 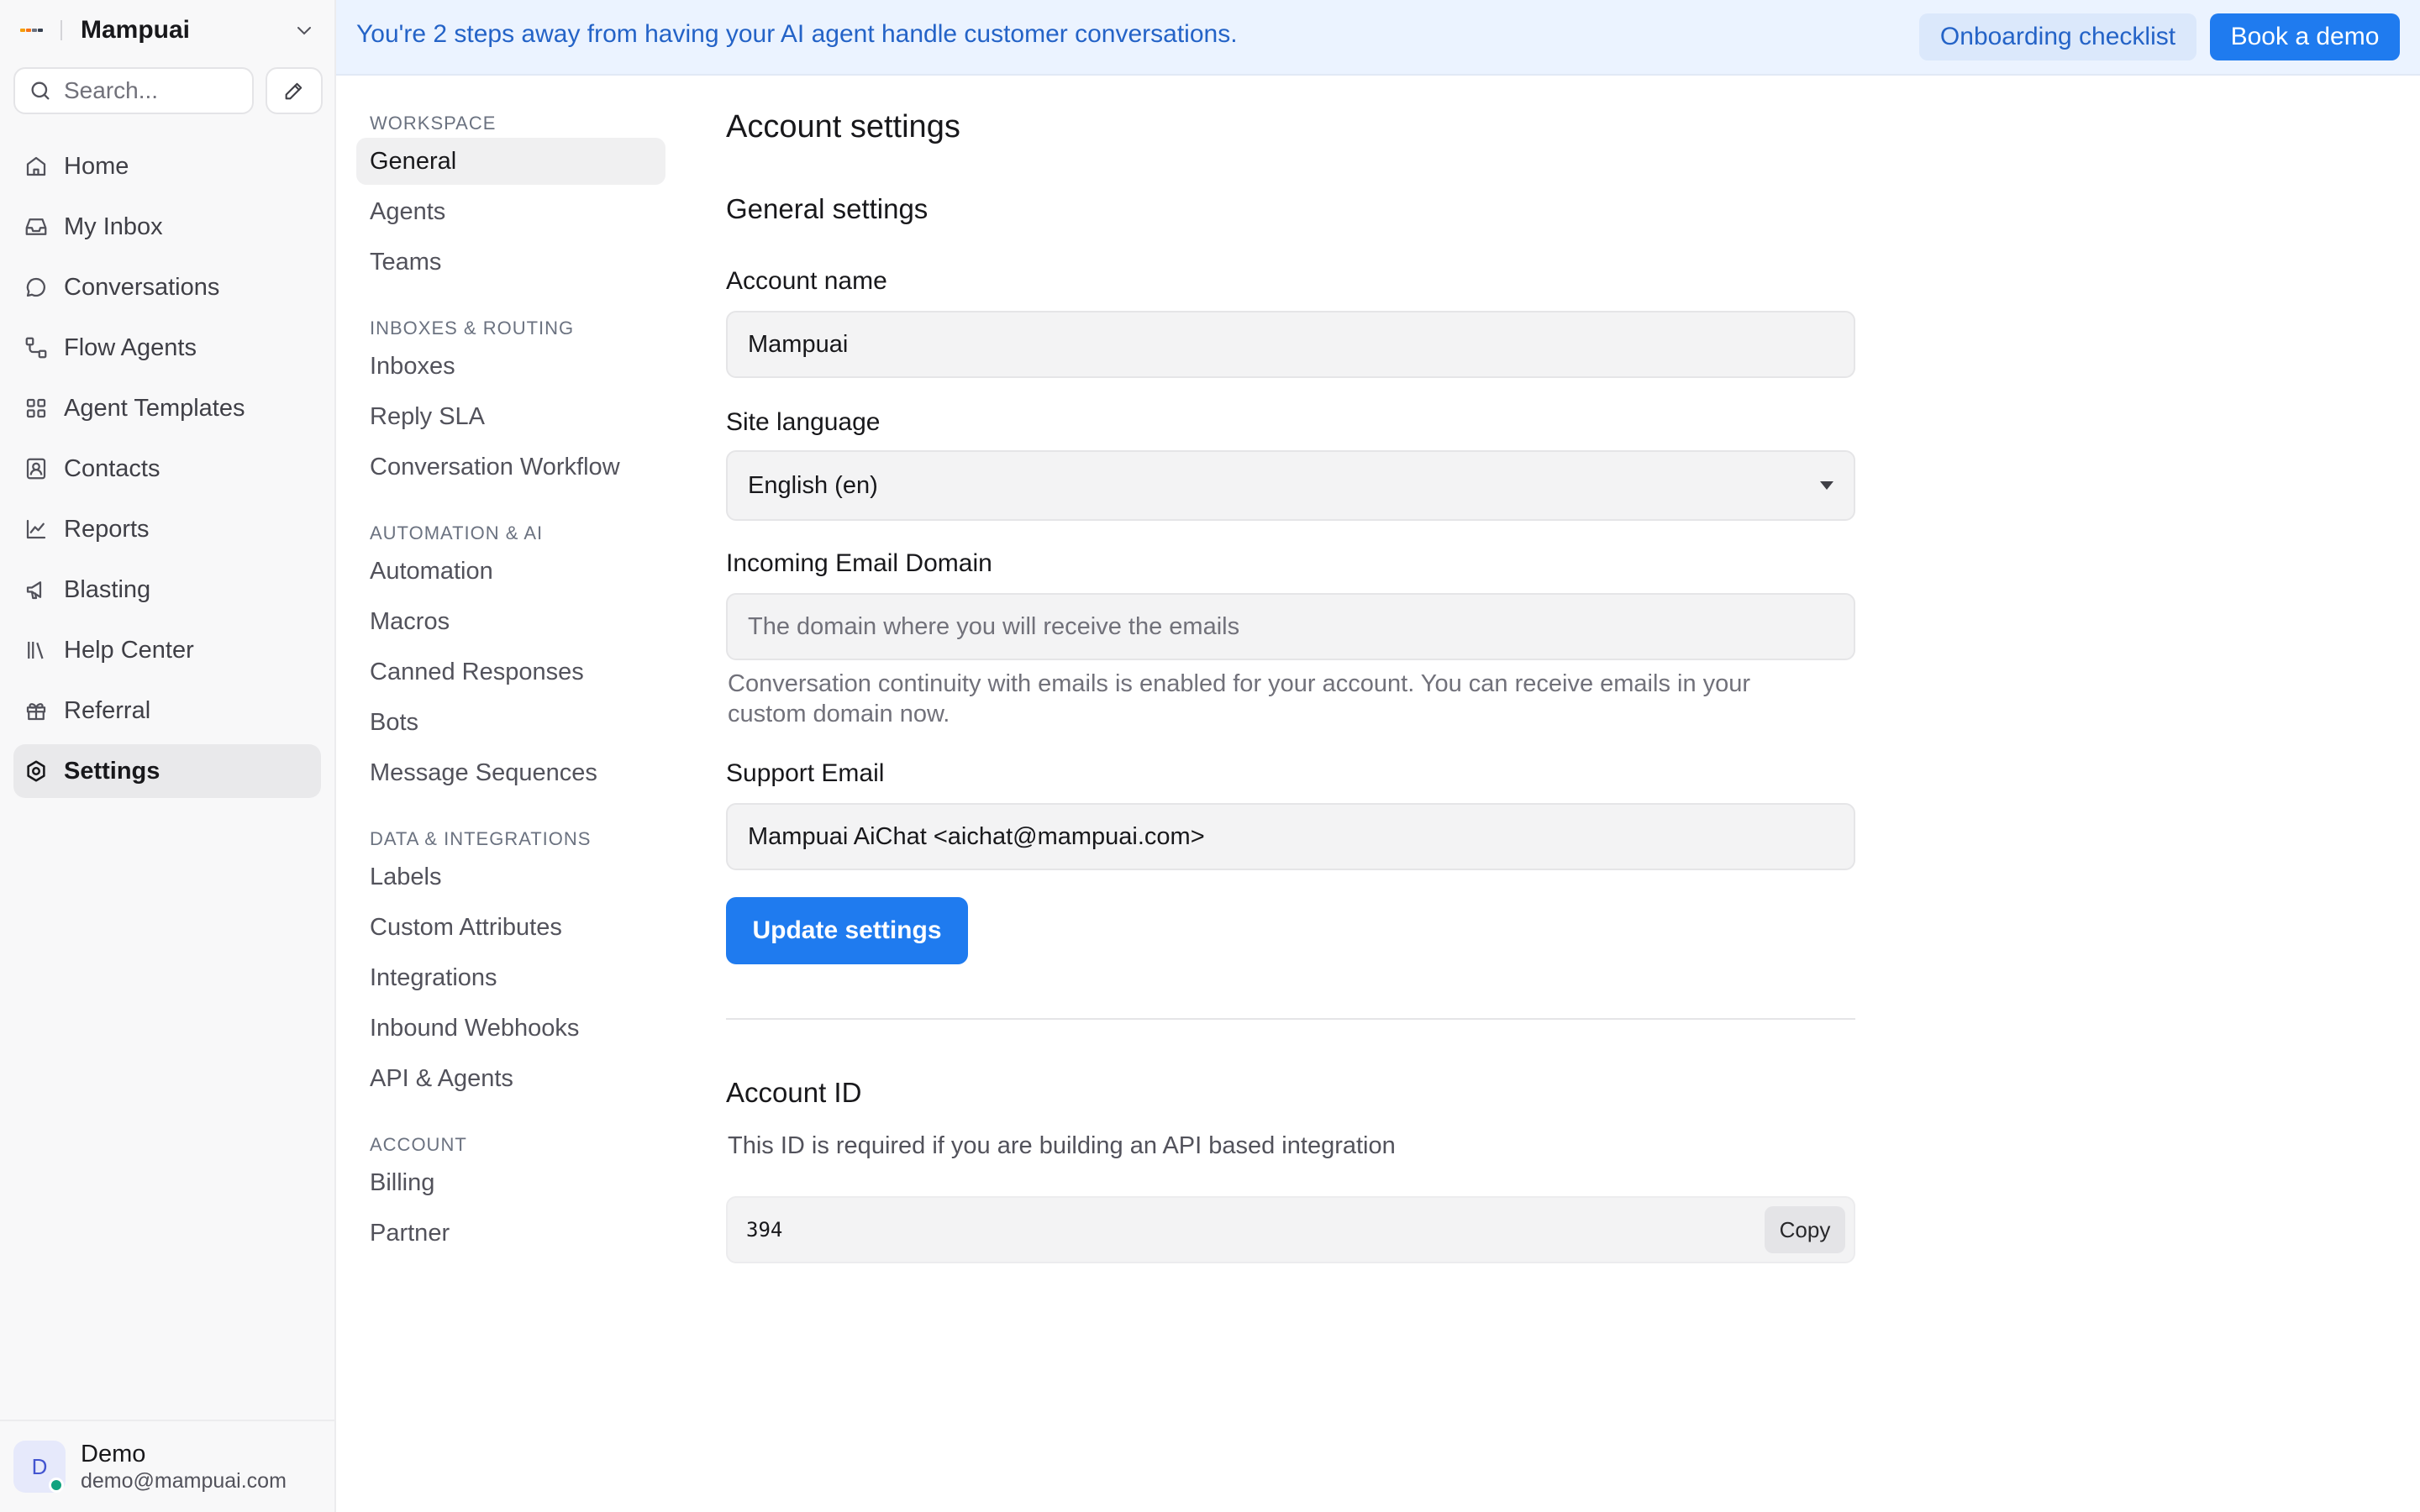 I want to click on subnav-item-inbound-webhooks: Inbound Webhooks, so click(x=511, y=1028).